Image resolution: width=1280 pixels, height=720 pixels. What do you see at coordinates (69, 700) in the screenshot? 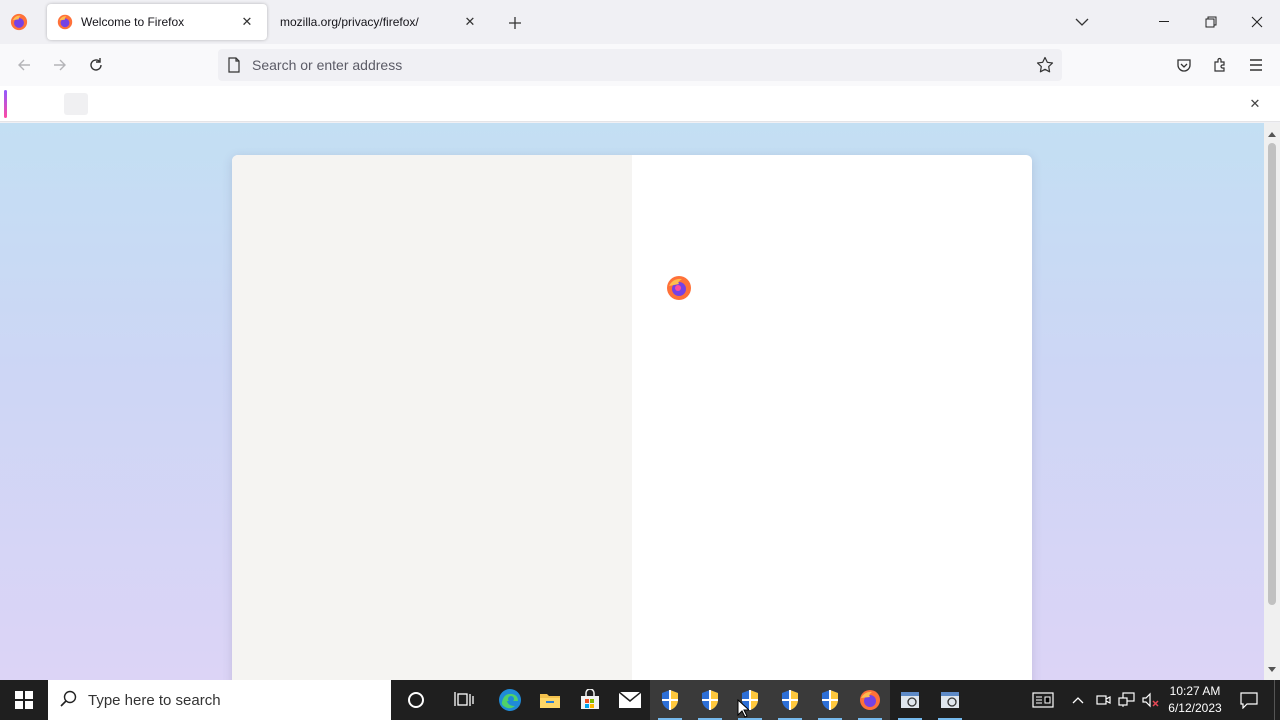
I see `search-icon` at bounding box center [69, 700].